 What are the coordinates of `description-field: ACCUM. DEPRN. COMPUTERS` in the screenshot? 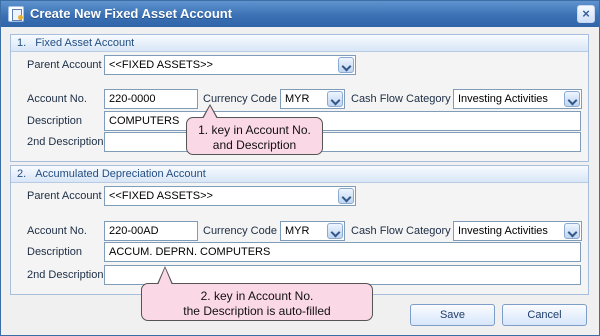 It's located at (342, 252).